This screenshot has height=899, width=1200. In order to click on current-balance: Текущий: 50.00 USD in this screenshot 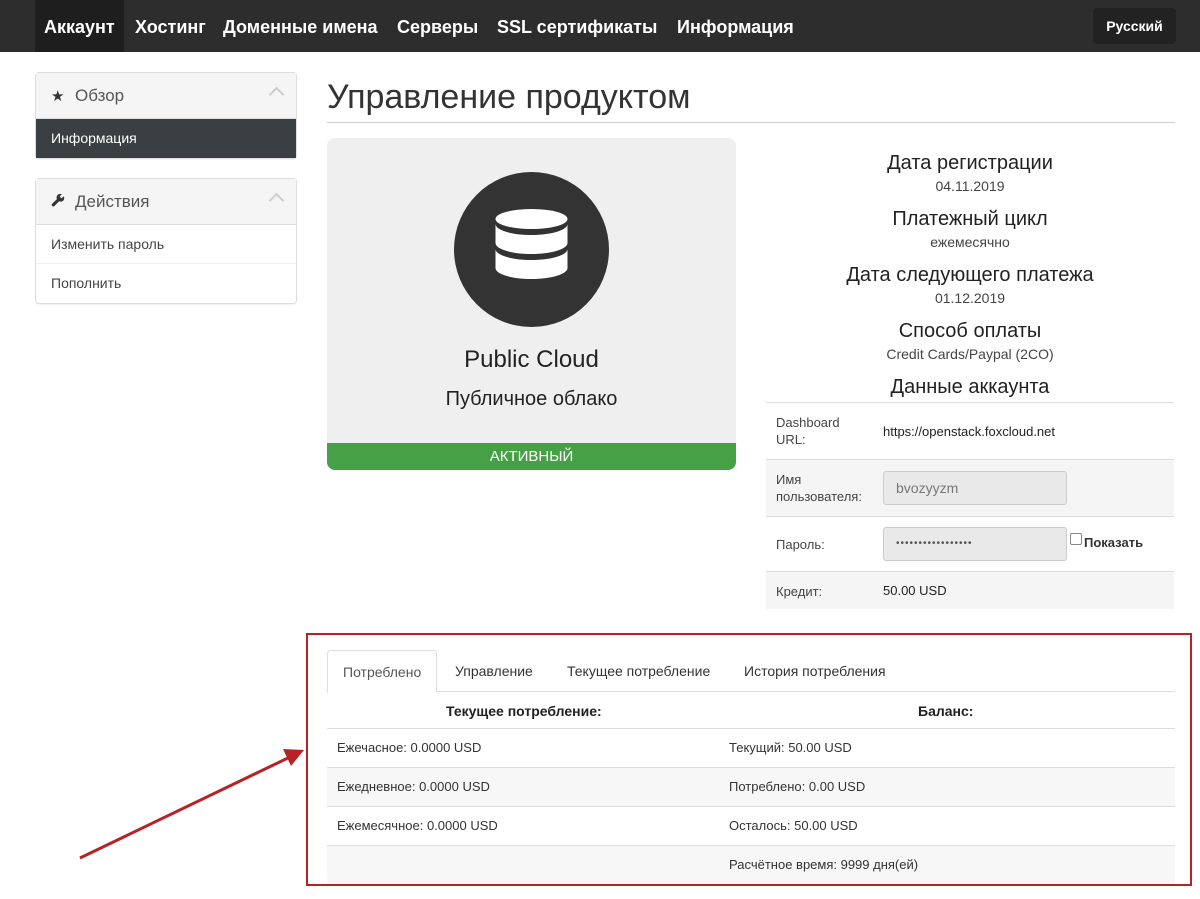, I will do `click(790, 747)`.